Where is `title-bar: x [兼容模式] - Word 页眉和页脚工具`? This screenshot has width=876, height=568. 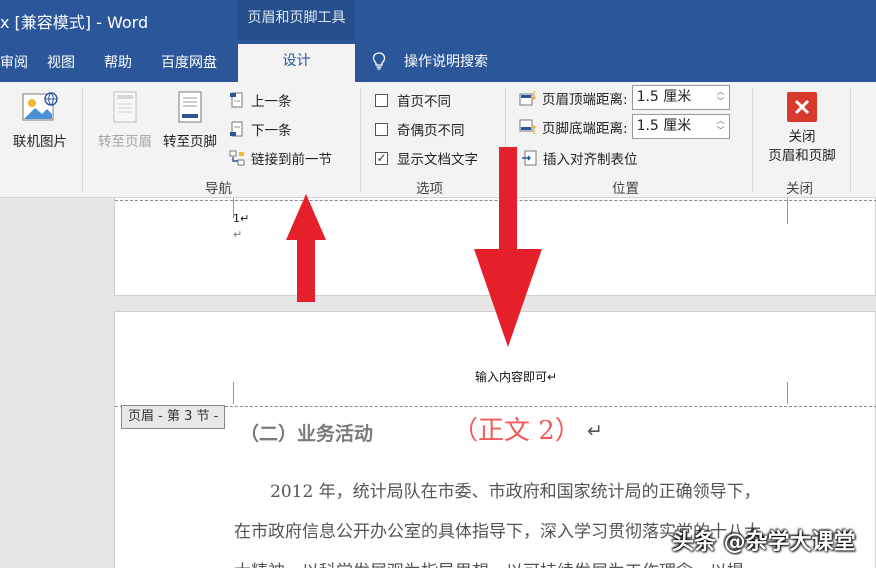 title-bar: x [兼容模式] - Word 页眉和页脚工具 is located at coordinates (438, 20).